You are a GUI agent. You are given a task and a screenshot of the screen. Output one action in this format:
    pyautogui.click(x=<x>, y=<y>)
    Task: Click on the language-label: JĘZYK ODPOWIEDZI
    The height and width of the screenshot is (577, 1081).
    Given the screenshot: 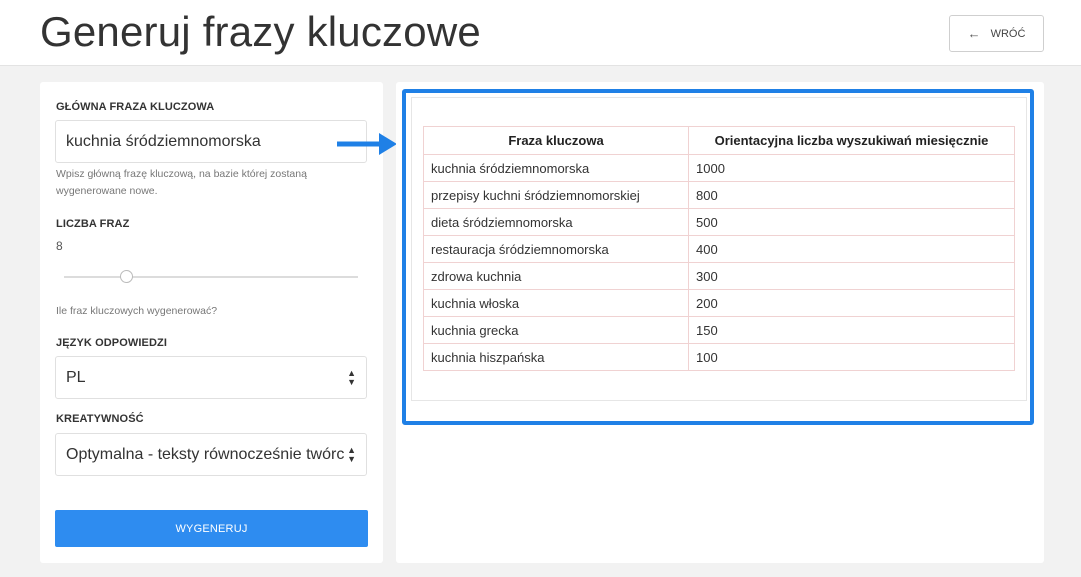 What is the action you would take?
    pyautogui.click(x=111, y=343)
    